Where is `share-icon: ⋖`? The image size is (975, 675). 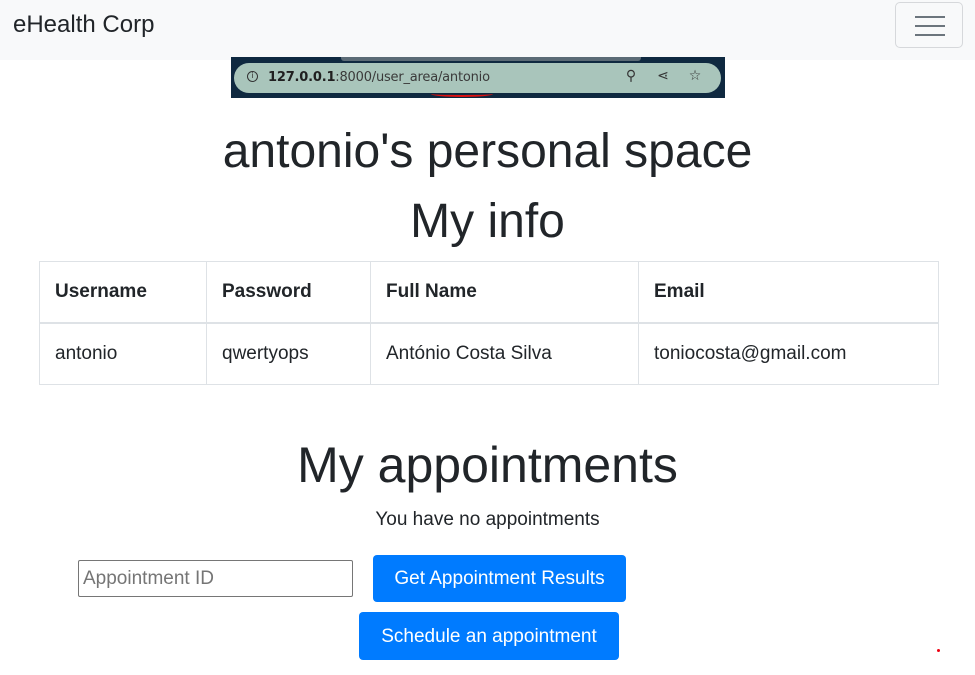 share-icon: ⋖ is located at coordinates (663, 76).